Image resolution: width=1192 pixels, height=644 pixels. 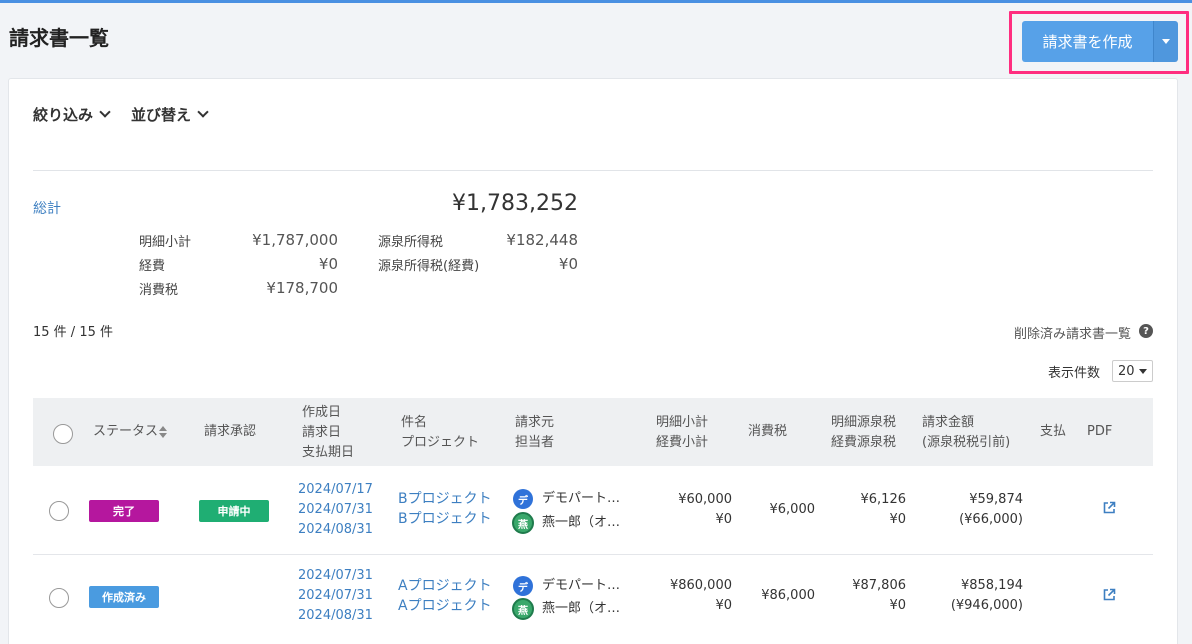 What do you see at coordinates (445, 586) in the screenshot?
I see `invoice-title: Aプロジェクト` at bounding box center [445, 586].